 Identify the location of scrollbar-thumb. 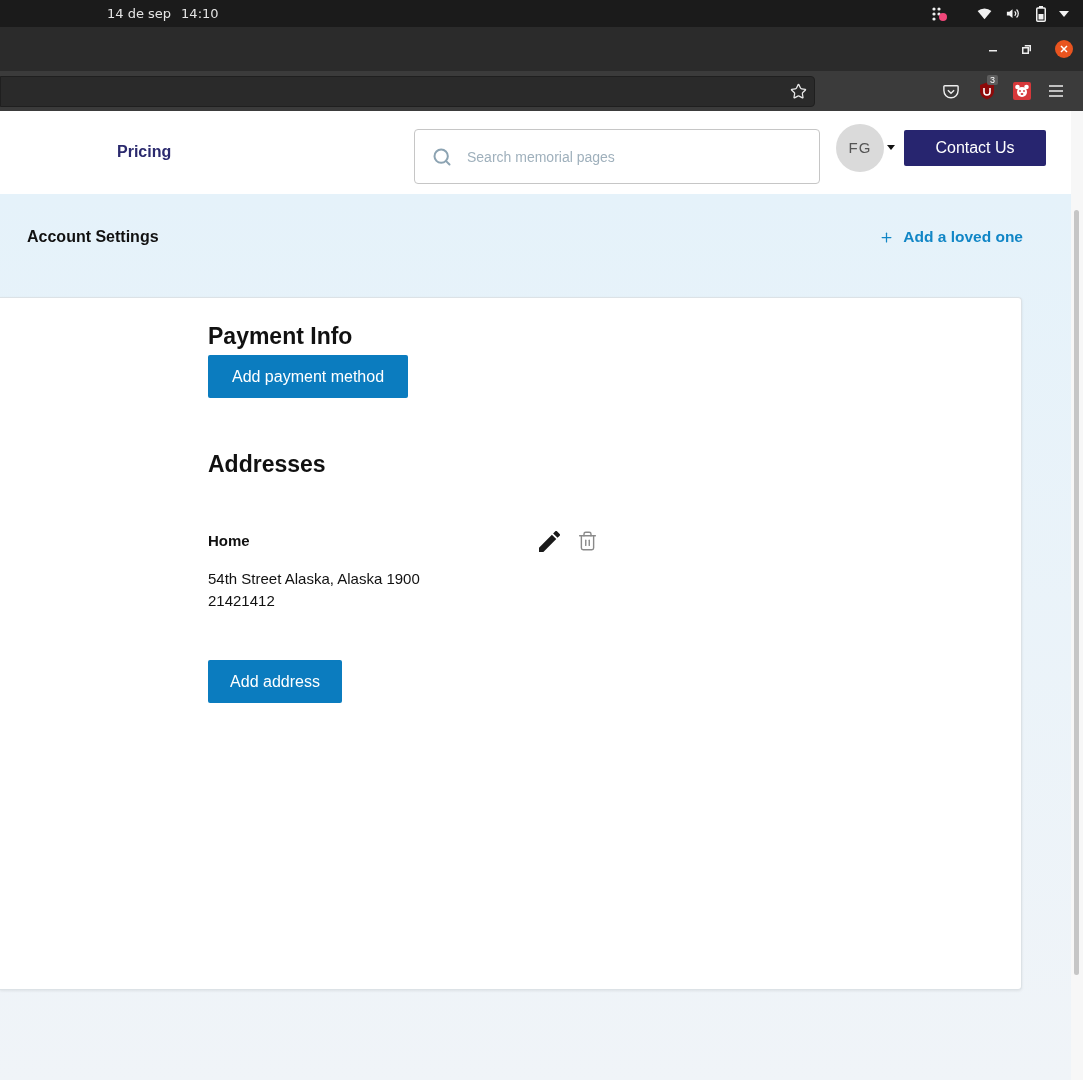
(1076, 592).